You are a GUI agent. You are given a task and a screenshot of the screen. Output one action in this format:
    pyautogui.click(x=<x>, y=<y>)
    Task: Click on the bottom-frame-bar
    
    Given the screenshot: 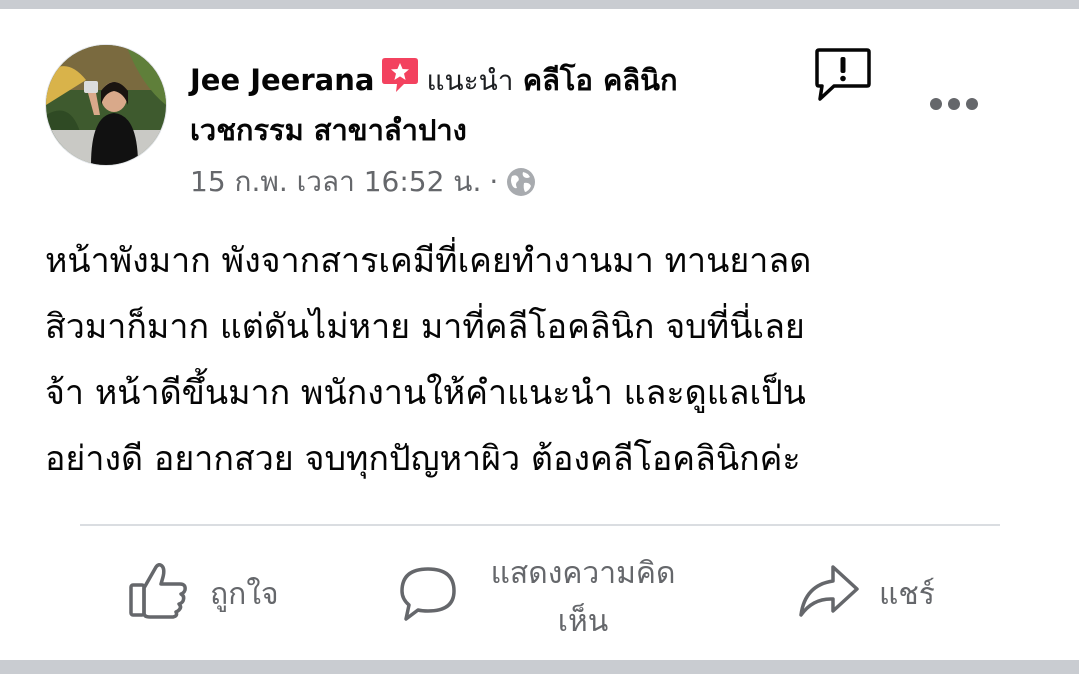 What is the action you would take?
    pyautogui.click(x=539, y=667)
    